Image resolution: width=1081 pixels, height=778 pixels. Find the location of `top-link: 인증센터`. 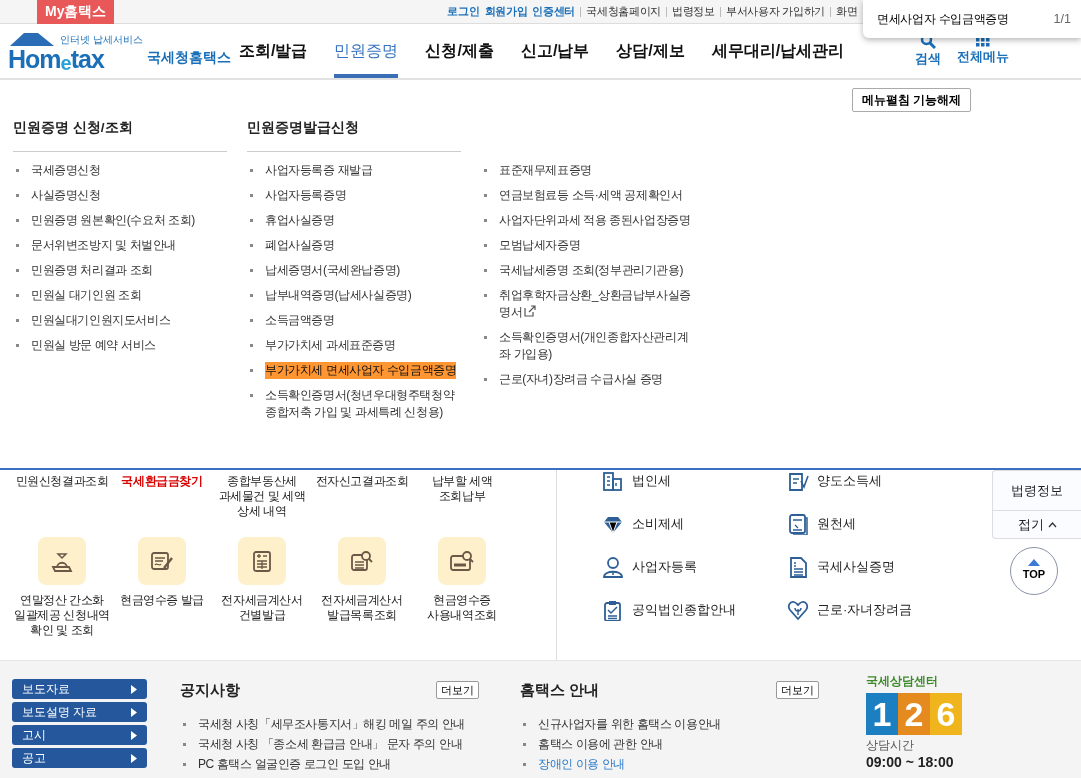

top-link: 인증센터 is located at coordinates (554, 11).